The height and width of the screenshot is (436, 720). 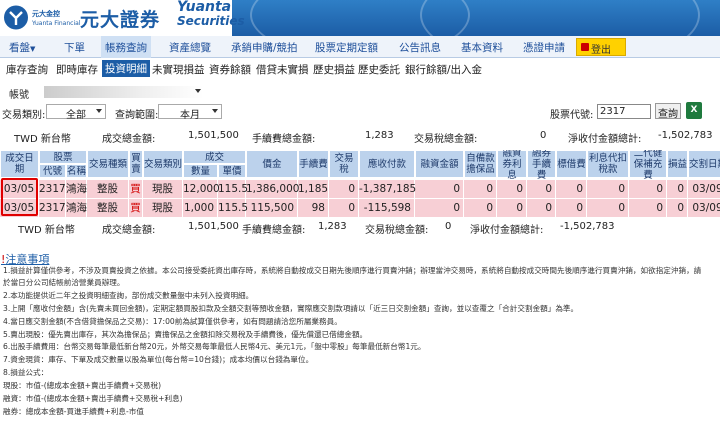 What do you see at coordinates (572, 115) in the screenshot?
I see `stock-code-label: 股票代號:` at bounding box center [572, 115].